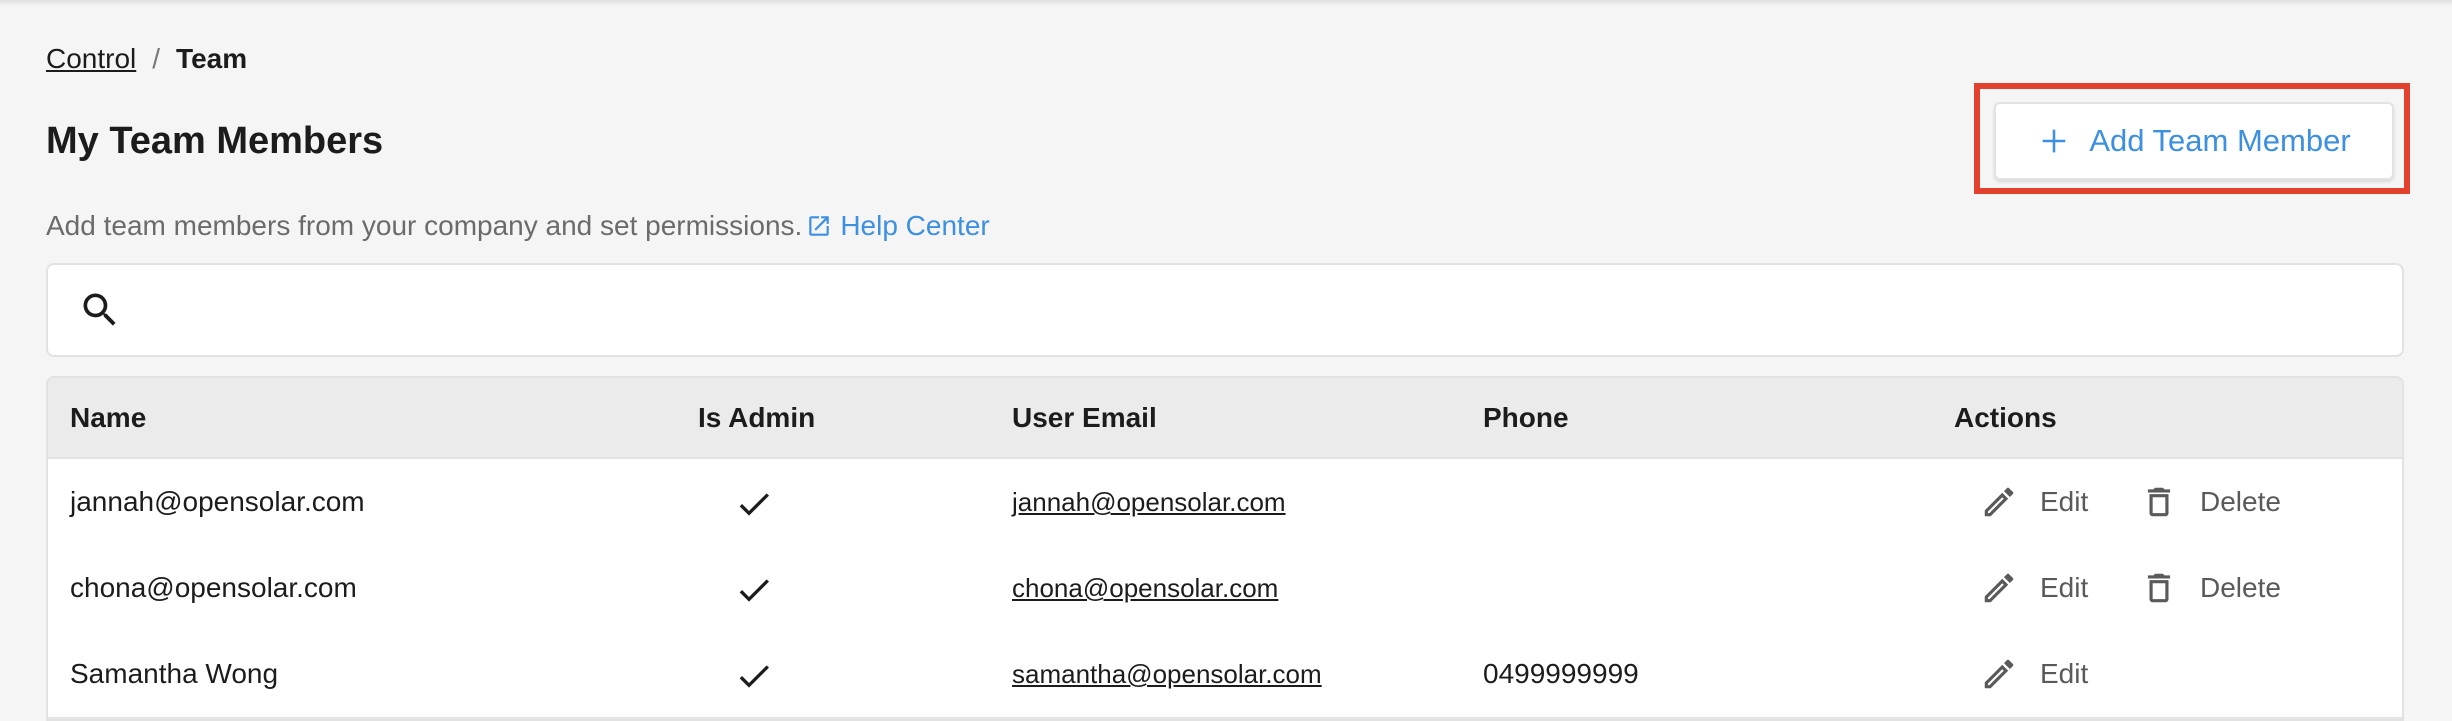  What do you see at coordinates (2005, 417) in the screenshot?
I see `column-header-actions: Actions` at bounding box center [2005, 417].